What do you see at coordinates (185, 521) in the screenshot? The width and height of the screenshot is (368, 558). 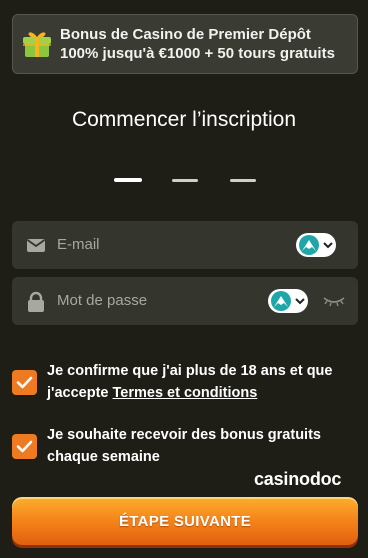 I see `next-step-button: ÉTAPE SUIVANTE` at bounding box center [185, 521].